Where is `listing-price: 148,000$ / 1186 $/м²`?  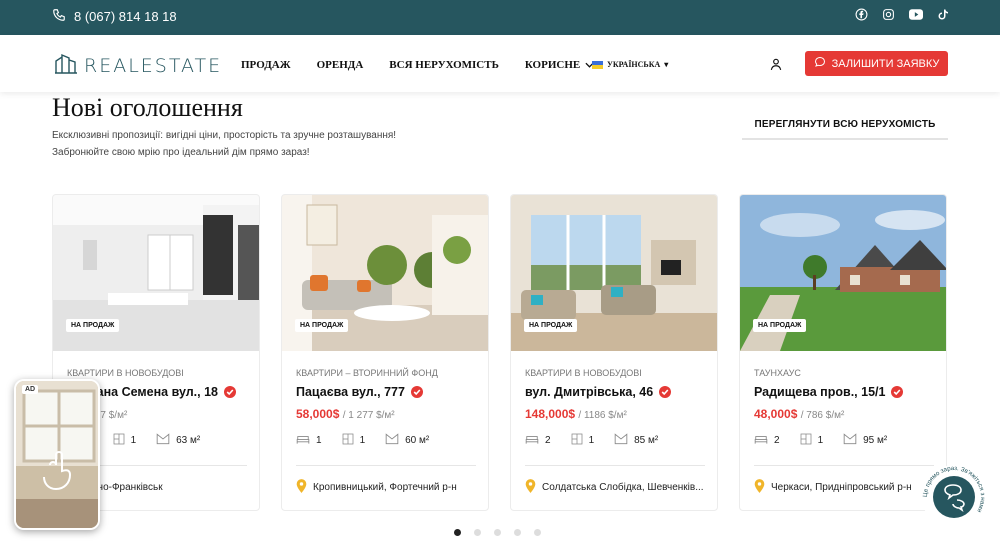
listing-price: 148,000$ / 1186 $/м² is located at coordinates (576, 414).